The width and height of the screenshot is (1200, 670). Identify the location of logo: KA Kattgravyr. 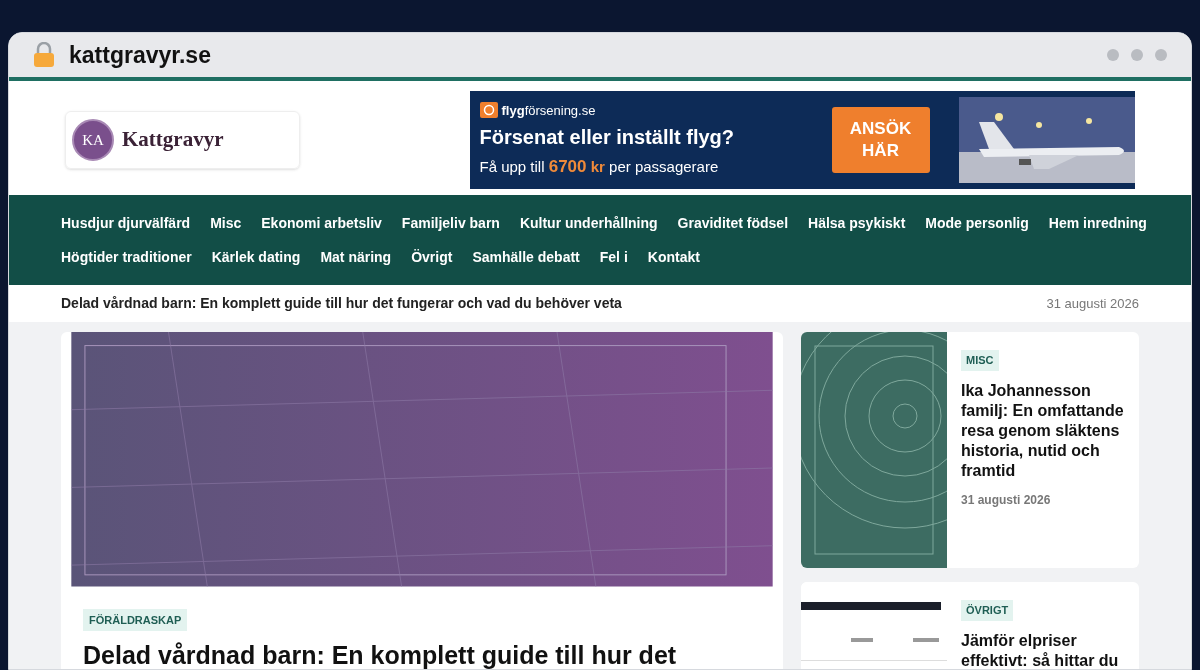
(182, 140).